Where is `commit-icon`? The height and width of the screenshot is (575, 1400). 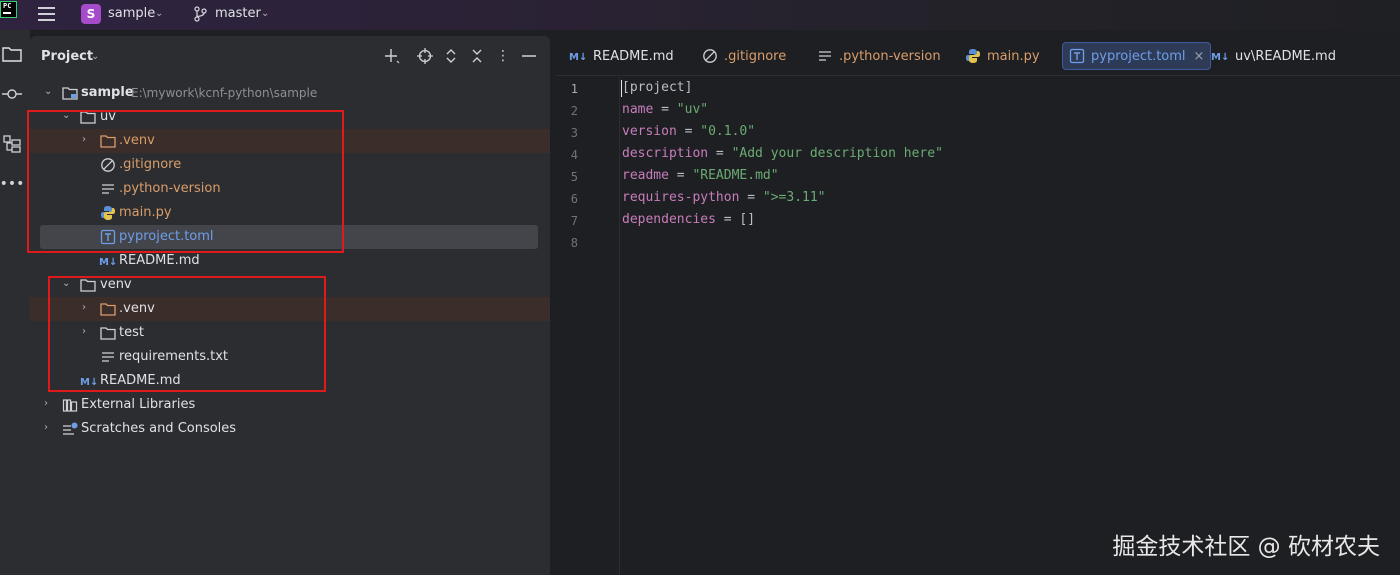
commit-icon is located at coordinates (12, 94).